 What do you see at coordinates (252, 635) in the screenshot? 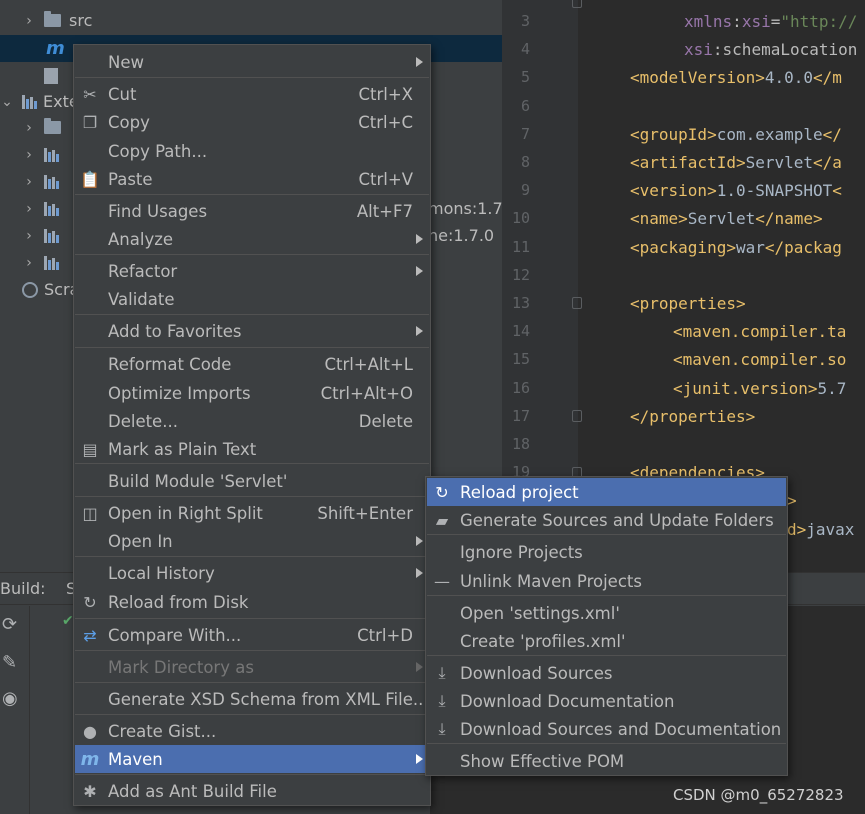
I see `menu-item-compare-with: ⇄ Compare With... Ctrl+D` at bounding box center [252, 635].